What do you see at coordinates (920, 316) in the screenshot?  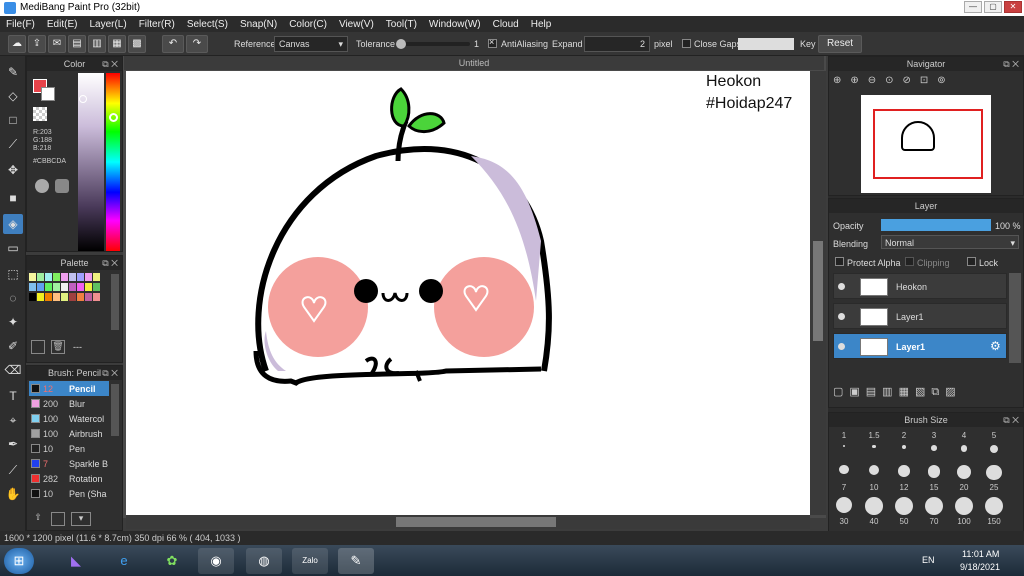 I see `layer-row: Layer1` at bounding box center [920, 316].